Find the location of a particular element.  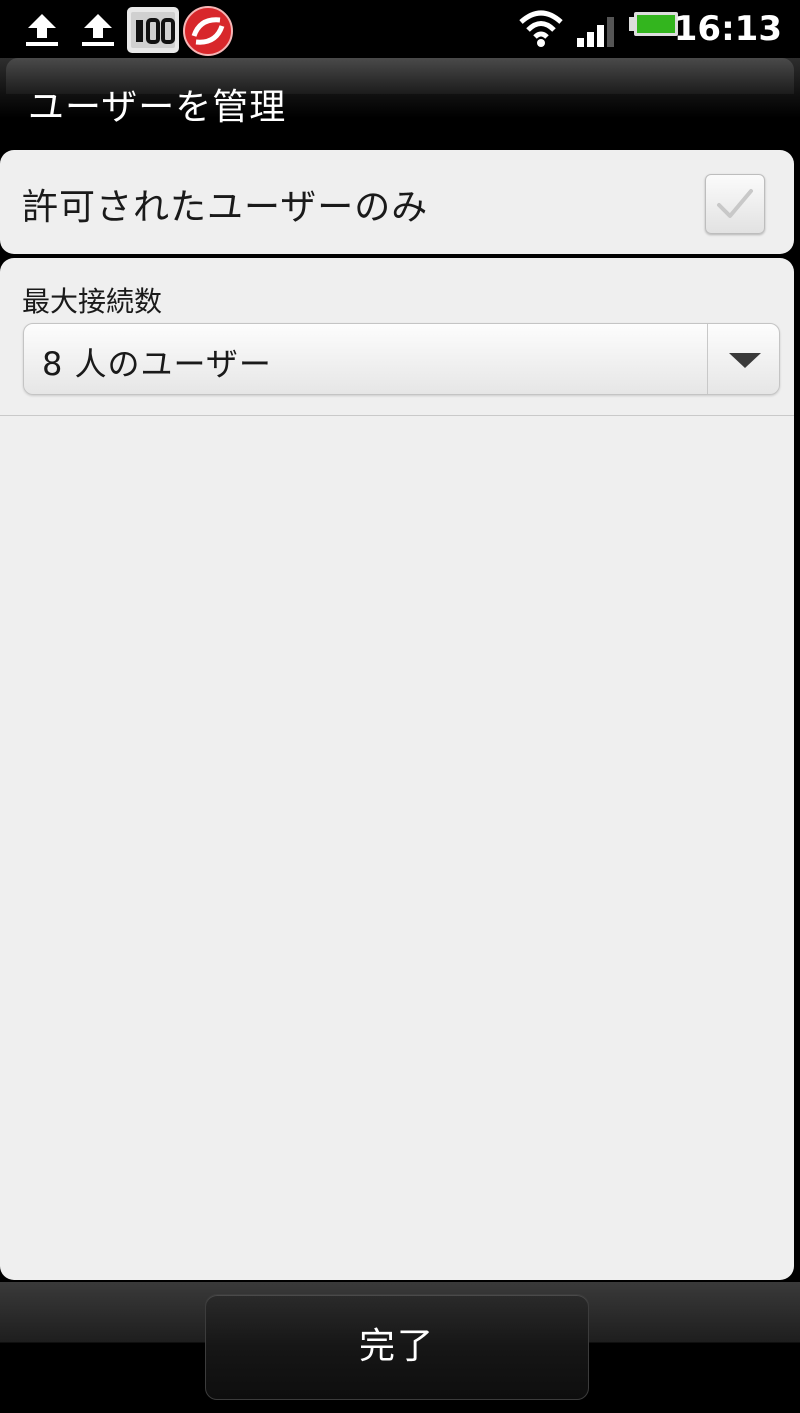

security-app-icon is located at coordinates (208, 31).